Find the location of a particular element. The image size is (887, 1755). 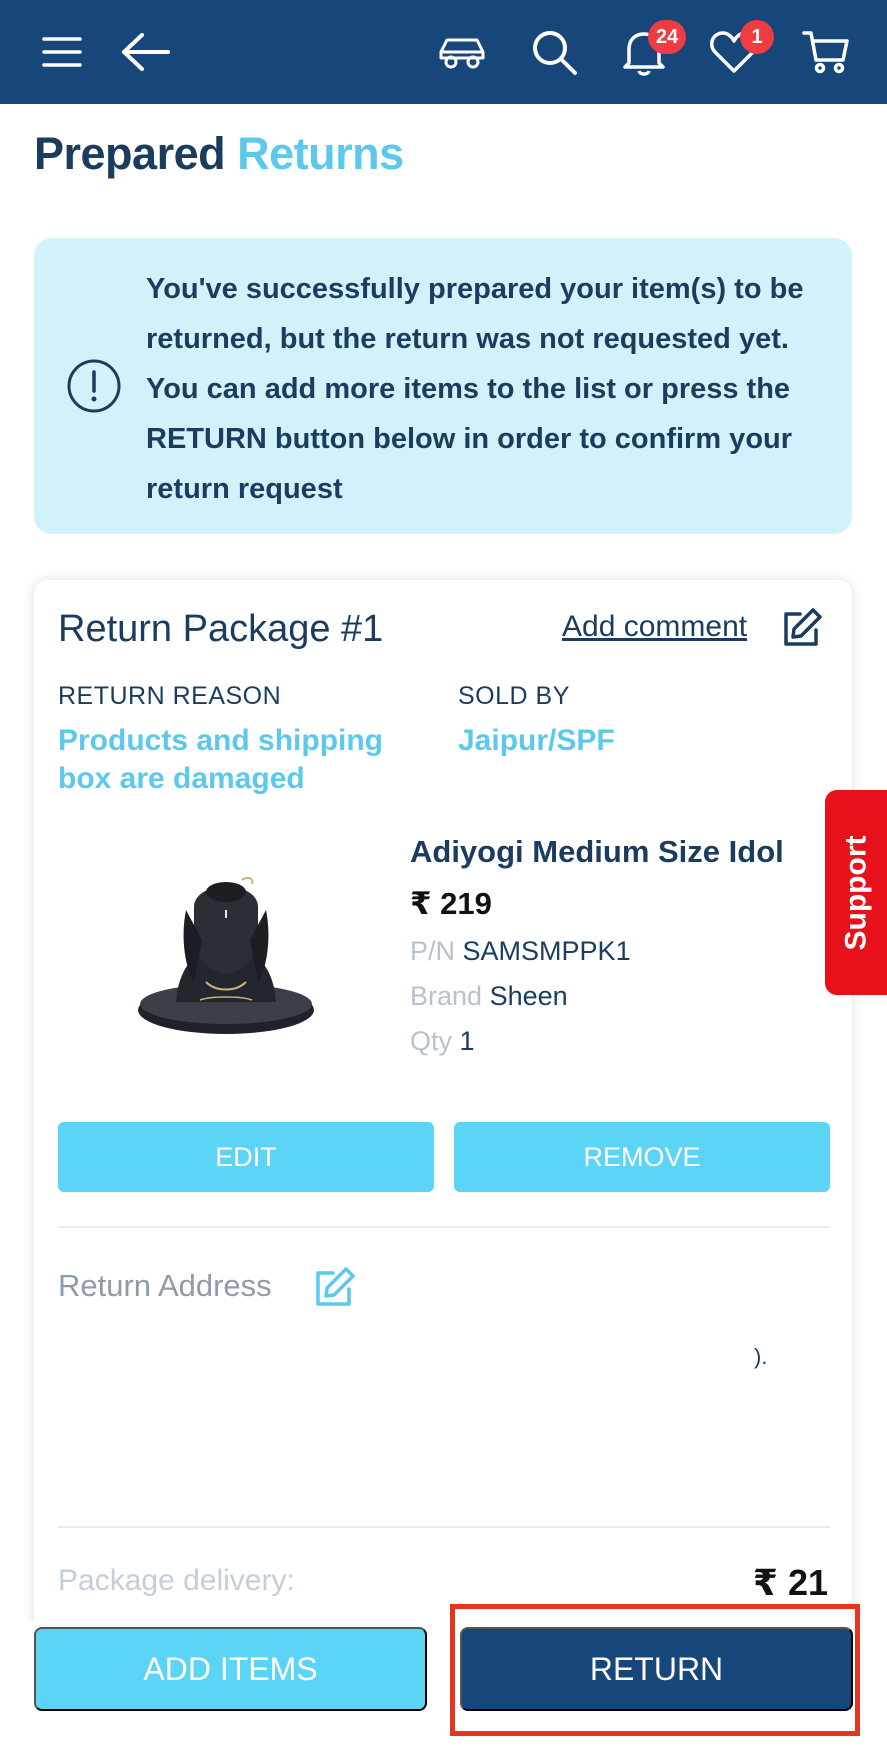

product-qty-row: Qty 1 is located at coordinates (442, 1041).